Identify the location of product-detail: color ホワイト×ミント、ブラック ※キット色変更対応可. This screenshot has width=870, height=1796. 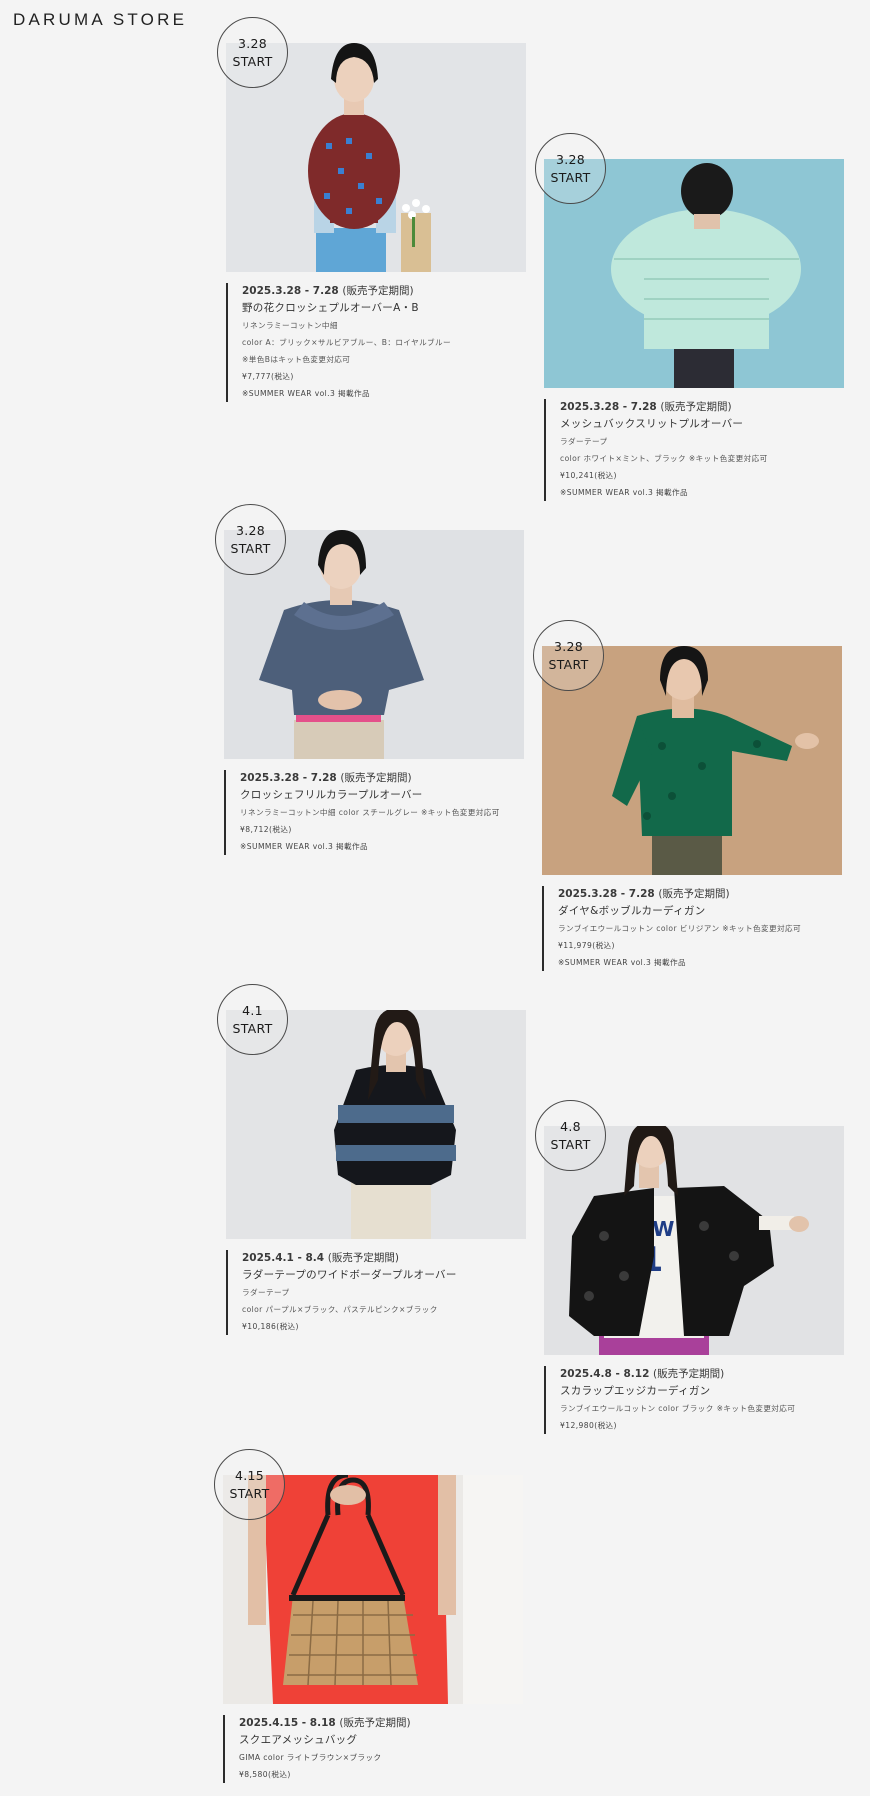
(664, 458).